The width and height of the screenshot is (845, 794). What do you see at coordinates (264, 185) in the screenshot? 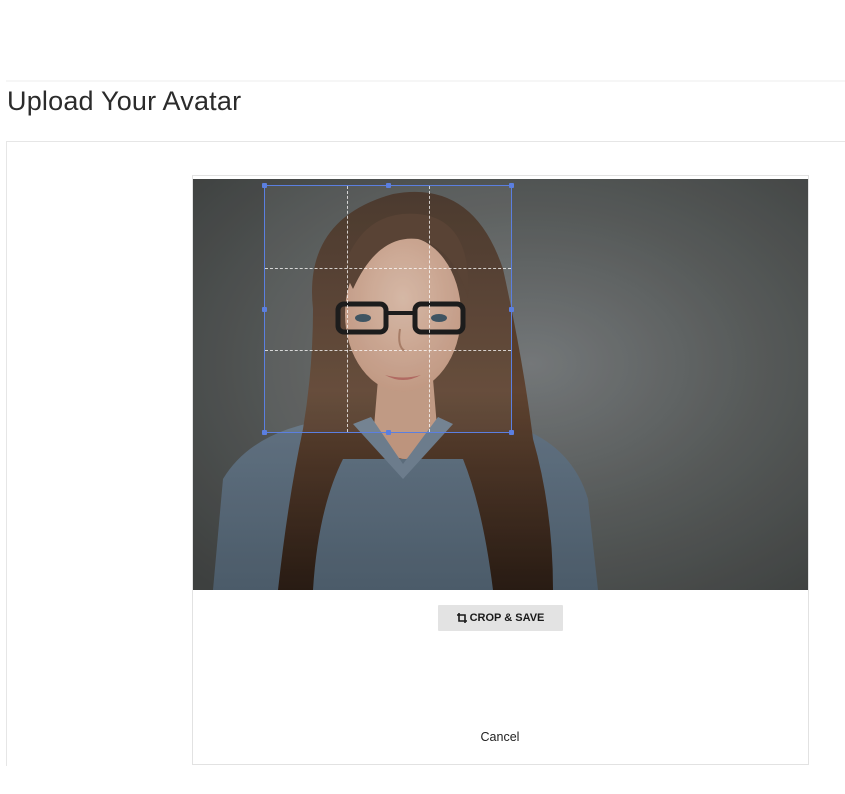
I see `crop-handle-nw` at bounding box center [264, 185].